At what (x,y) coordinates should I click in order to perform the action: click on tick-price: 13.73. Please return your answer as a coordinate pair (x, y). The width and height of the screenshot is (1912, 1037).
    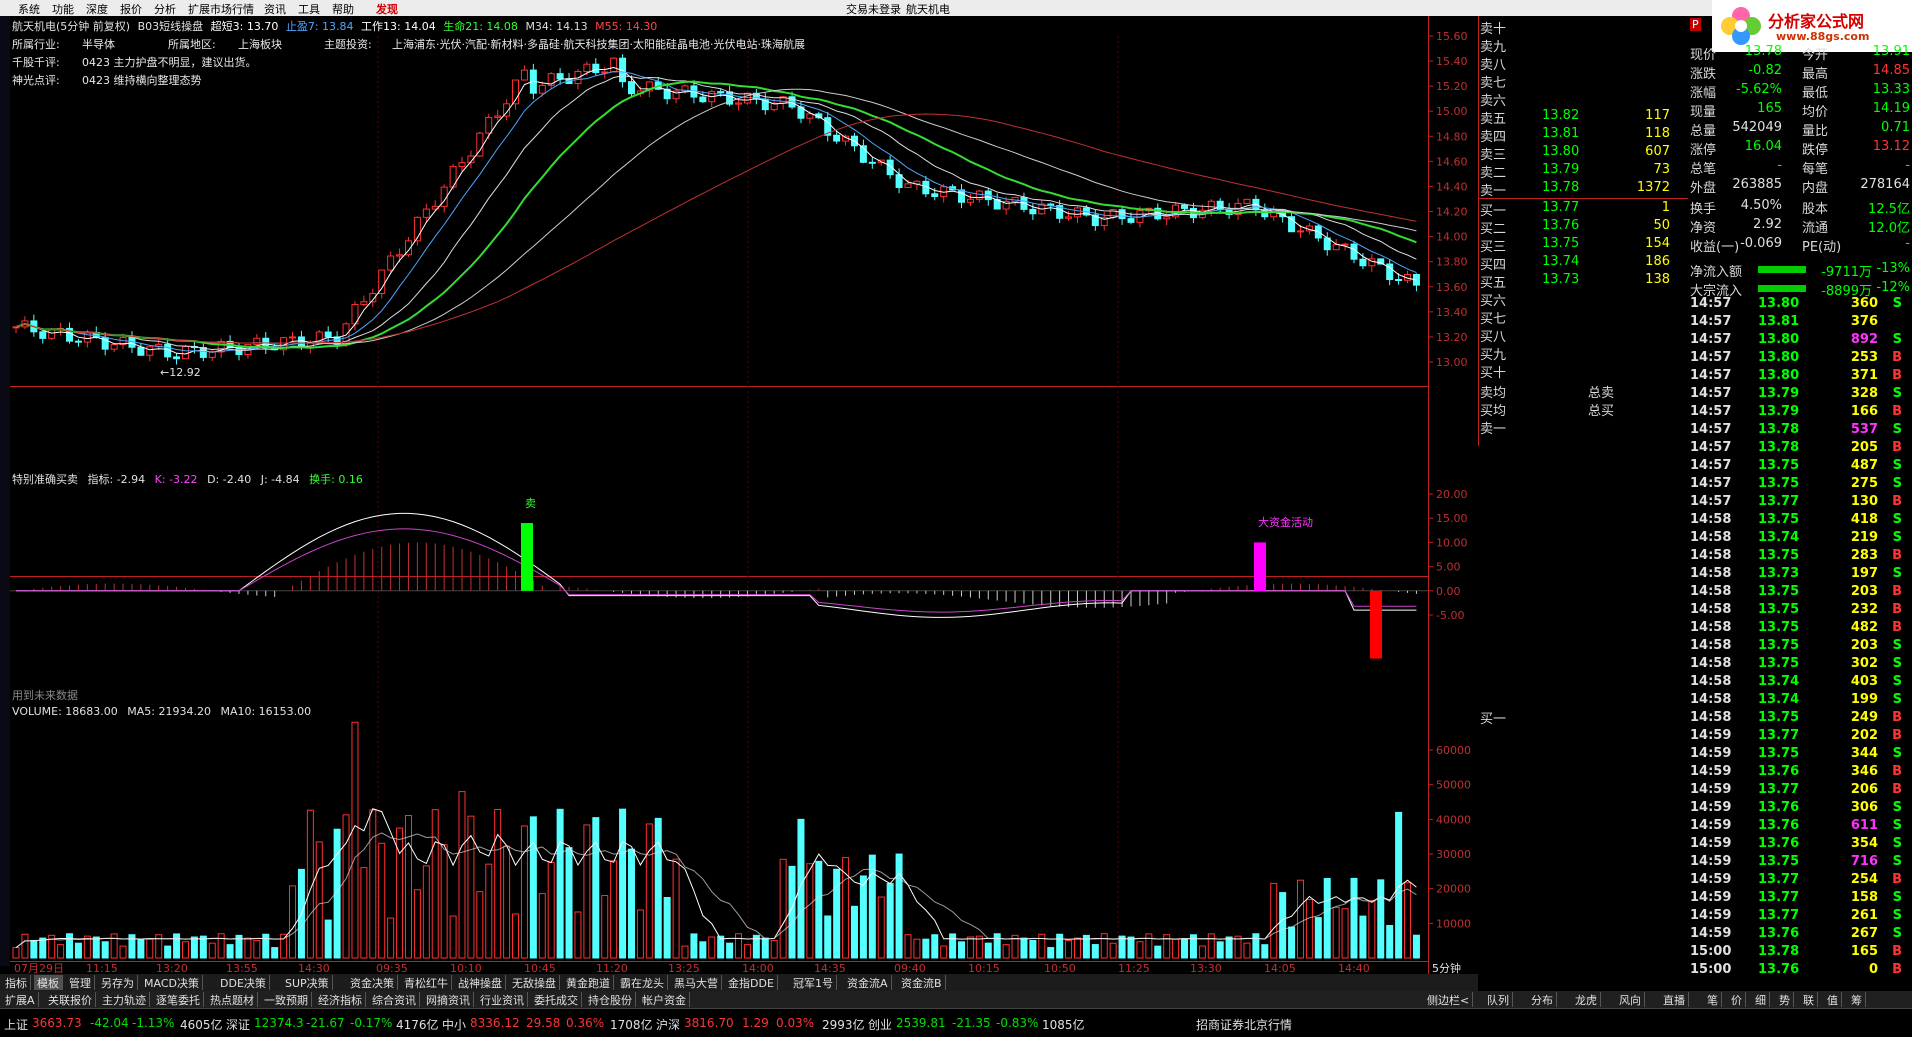
    Looking at the image, I should click on (1779, 573).